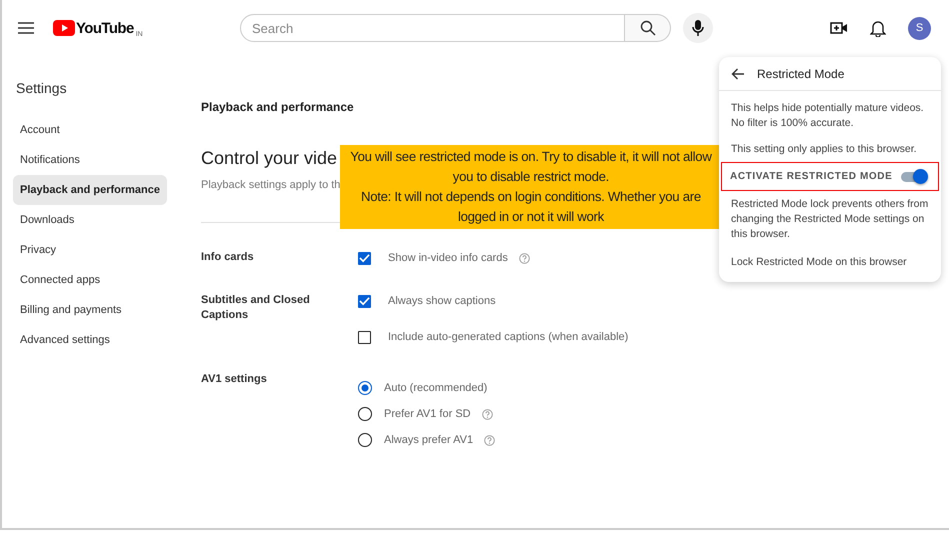 Image resolution: width=949 pixels, height=533 pixels. Describe the element at coordinates (839, 28) in the screenshot. I see `video-camera-plus-icon` at that location.